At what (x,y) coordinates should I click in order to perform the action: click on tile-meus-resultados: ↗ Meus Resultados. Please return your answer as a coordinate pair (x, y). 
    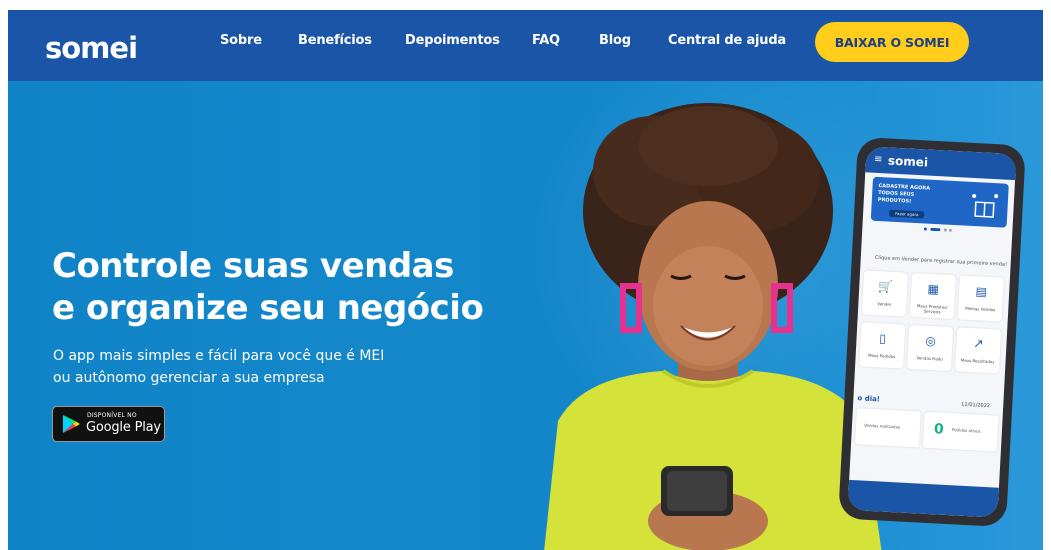
    Looking at the image, I should click on (978, 350).